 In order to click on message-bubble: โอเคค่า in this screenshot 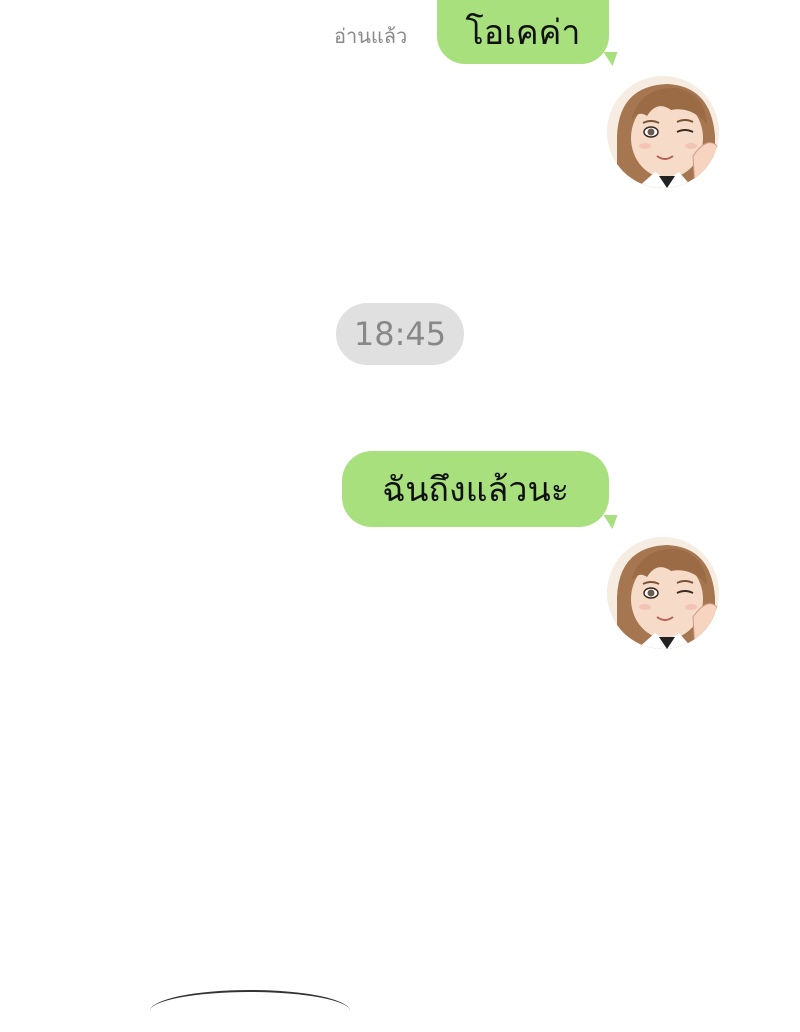, I will do `click(527, 33)`.